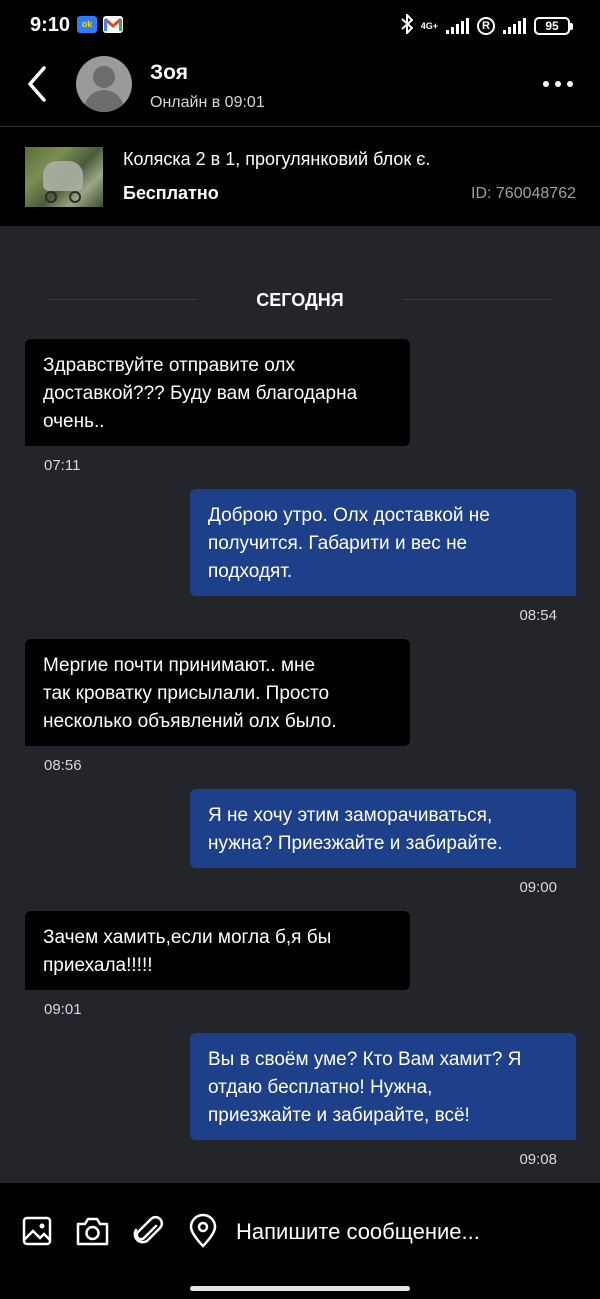 Image resolution: width=600 pixels, height=1299 pixels. What do you see at coordinates (300, 88) in the screenshot?
I see `chat-header: Зоя Онлайн в 09:01` at bounding box center [300, 88].